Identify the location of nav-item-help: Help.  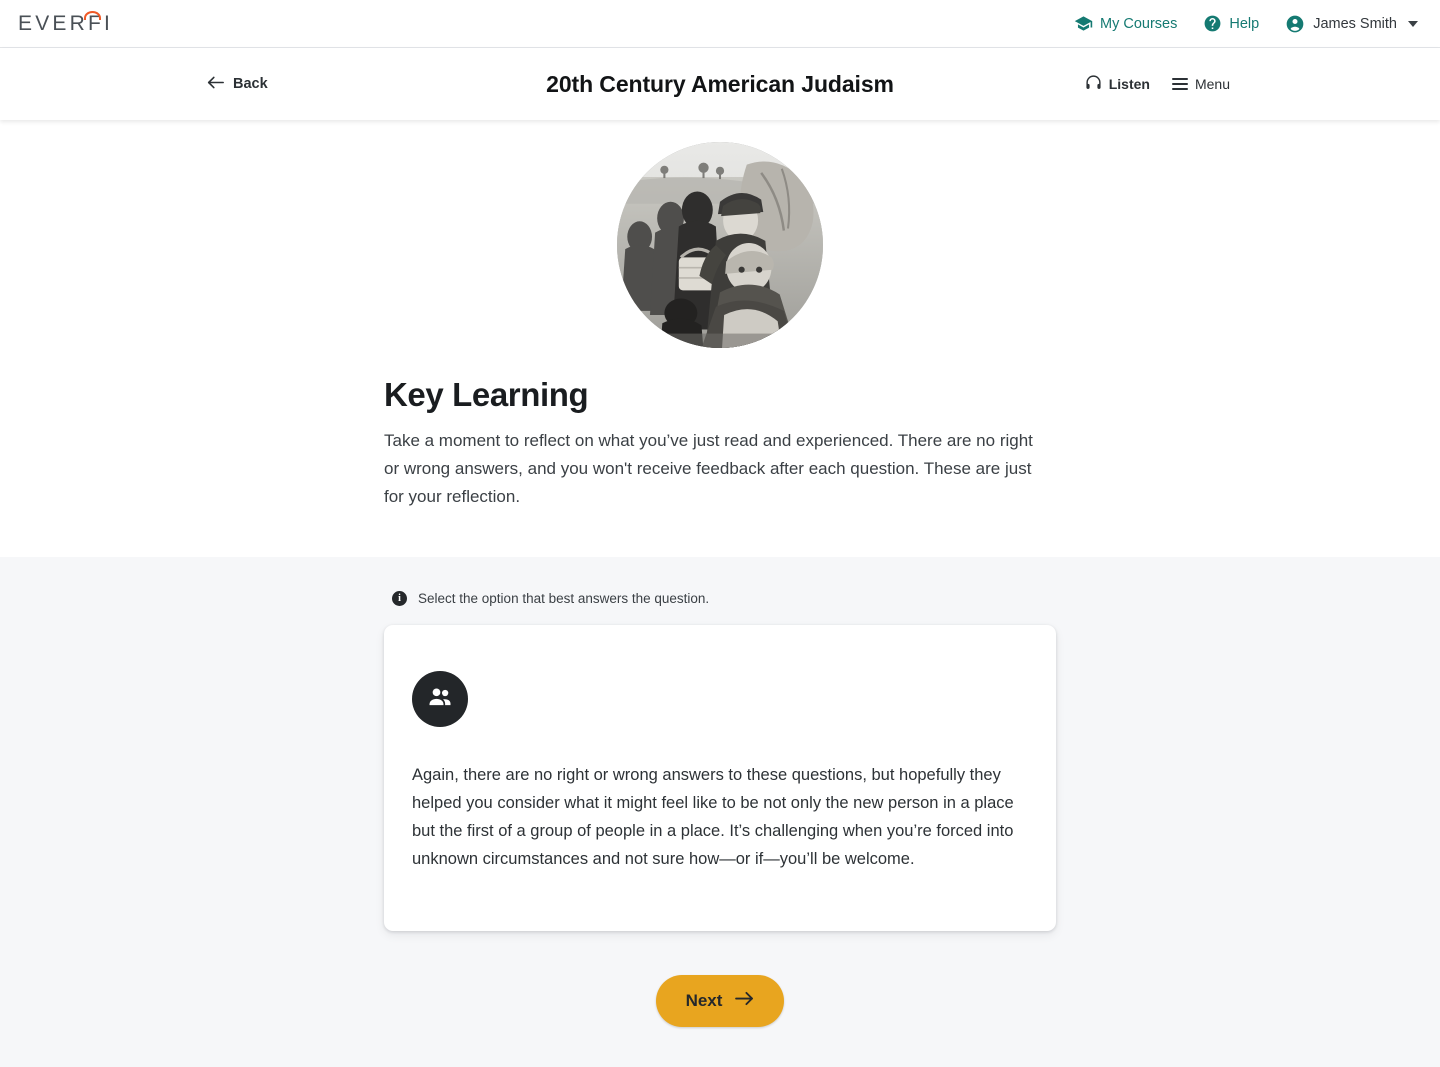
(1231, 23).